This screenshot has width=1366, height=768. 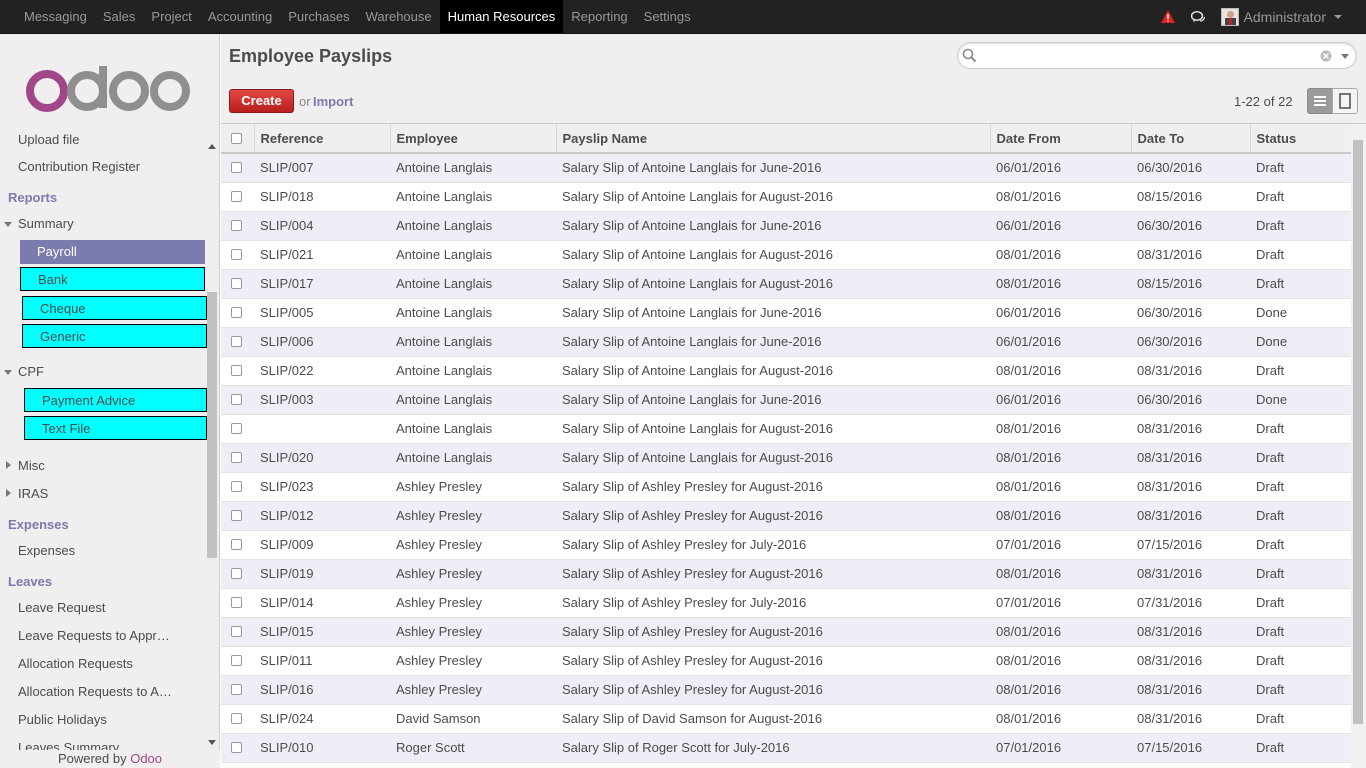 What do you see at coordinates (333, 101) in the screenshot?
I see `import-button: Import` at bounding box center [333, 101].